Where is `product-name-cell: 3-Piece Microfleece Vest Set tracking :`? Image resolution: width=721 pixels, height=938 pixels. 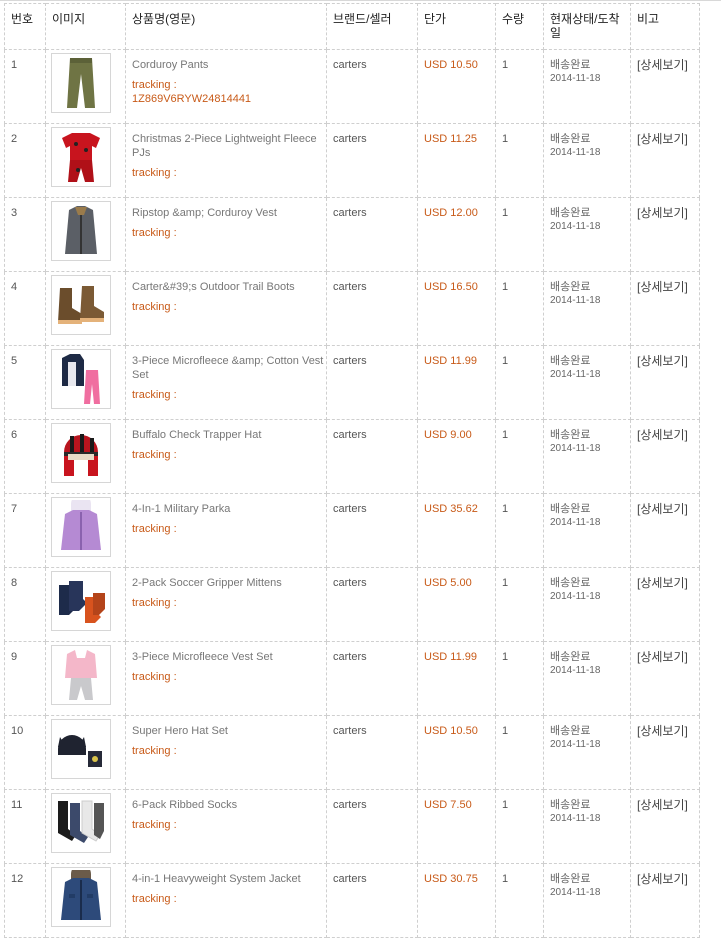
product-name-cell: 3-Piece Microfleece Vest Set tracking : is located at coordinates (226, 678).